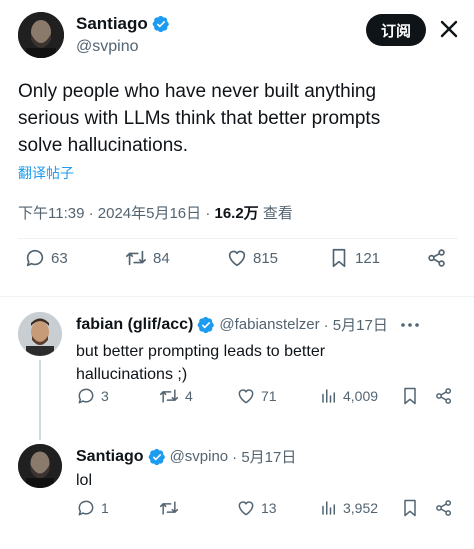  I want to click on retweet-count: 4, so click(189, 396).